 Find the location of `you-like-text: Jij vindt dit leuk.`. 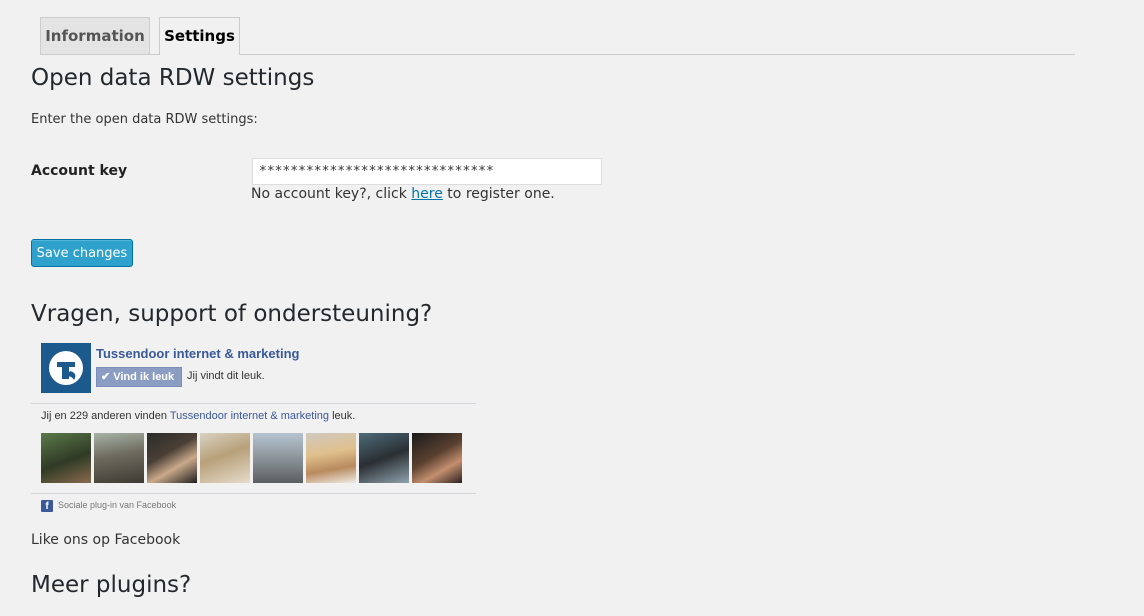

you-like-text: Jij vindt dit leuk. is located at coordinates (226, 376).